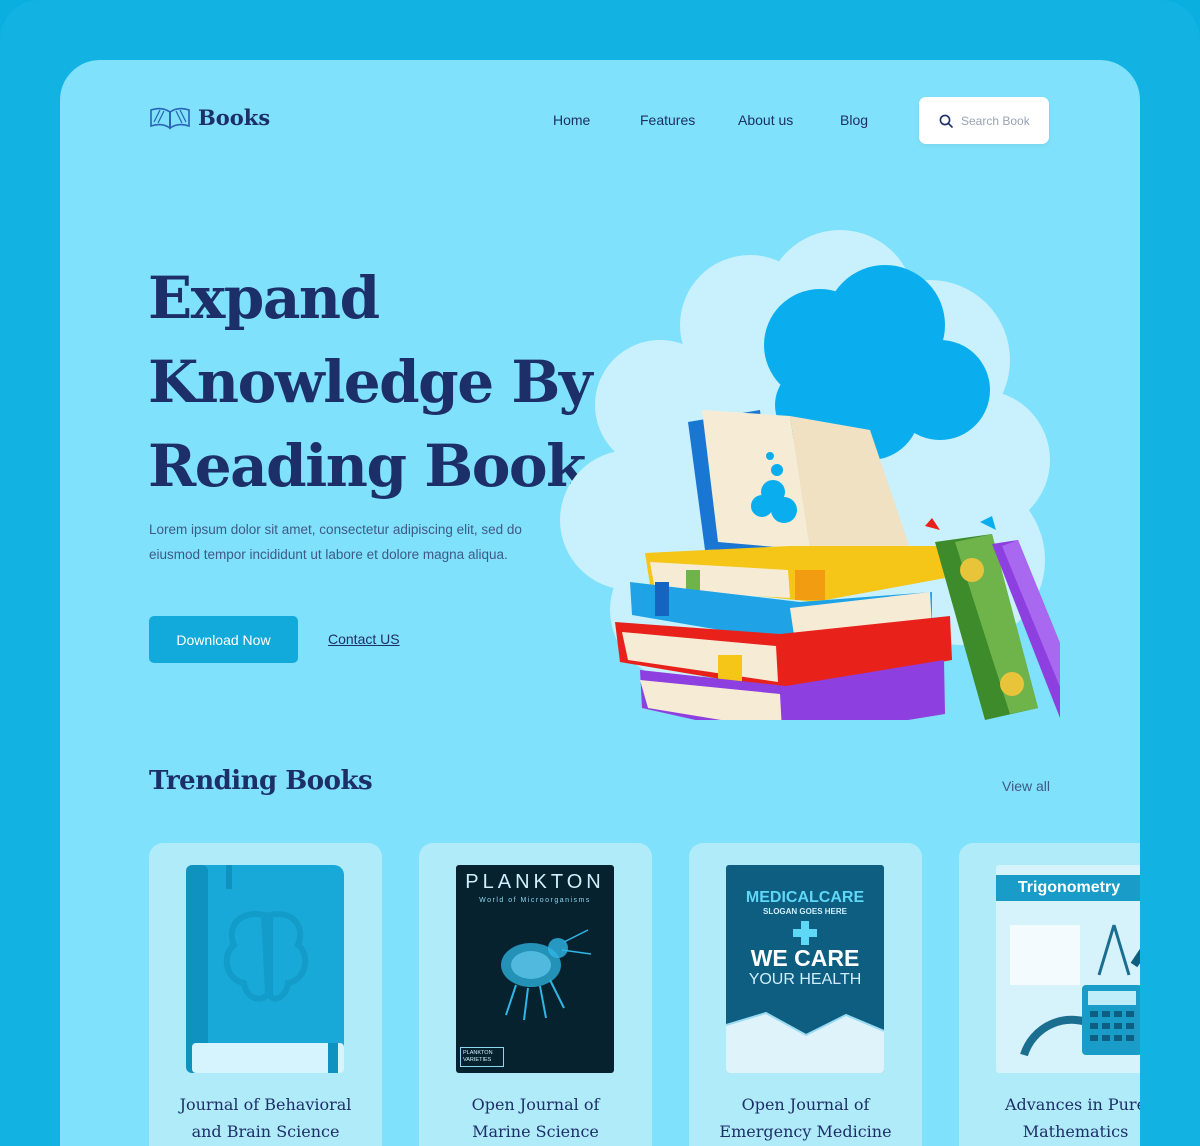  What do you see at coordinates (234, 117) in the screenshot?
I see `brand-name: Books` at bounding box center [234, 117].